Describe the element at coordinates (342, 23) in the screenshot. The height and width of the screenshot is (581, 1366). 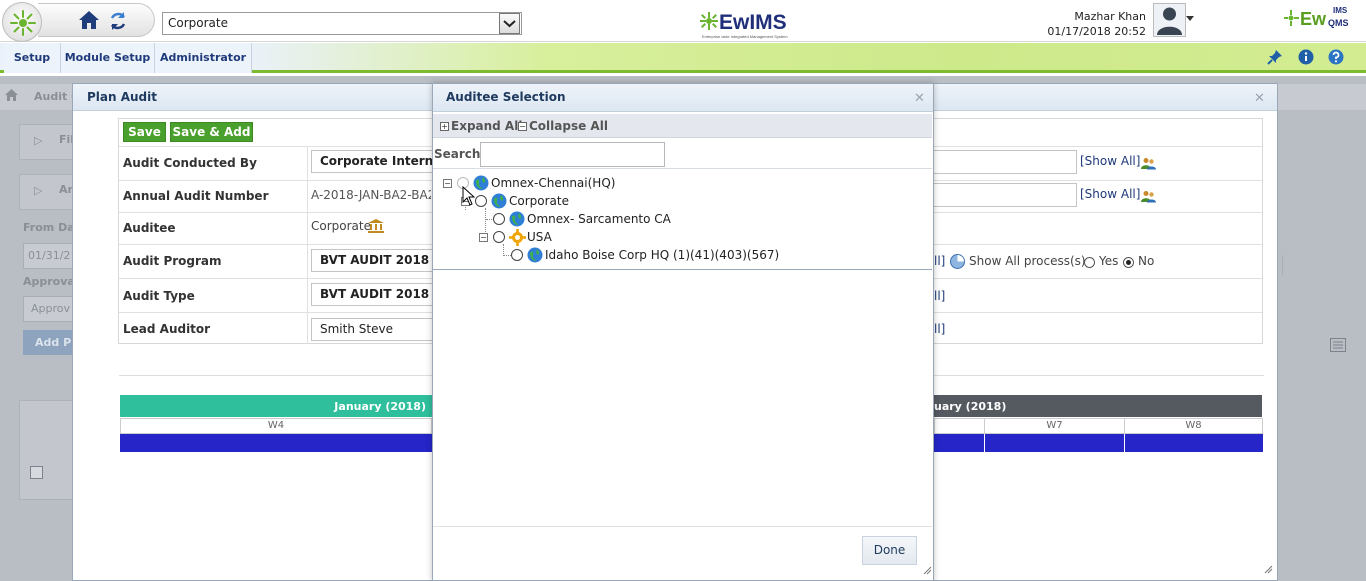
I see `organization-select: Corporate` at that location.